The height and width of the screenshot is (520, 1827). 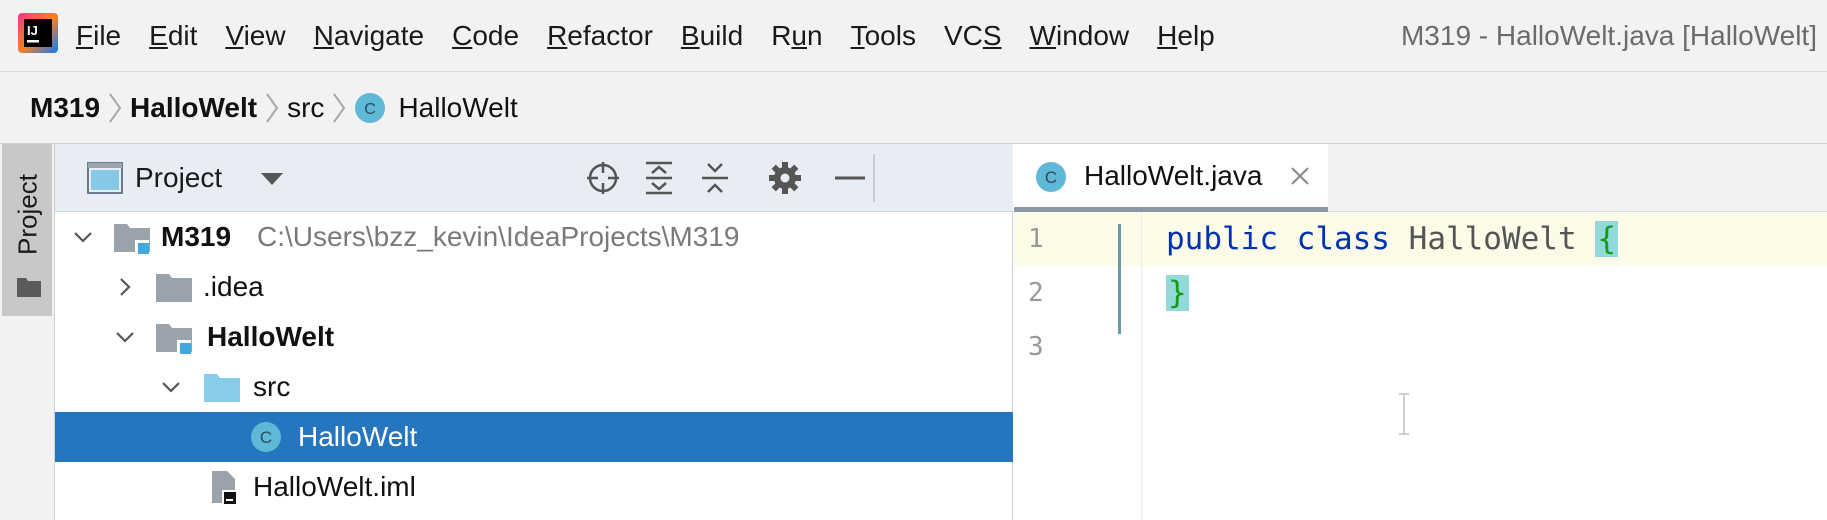 I want to click on keyword-token: public, so click(x=1222, y=239).